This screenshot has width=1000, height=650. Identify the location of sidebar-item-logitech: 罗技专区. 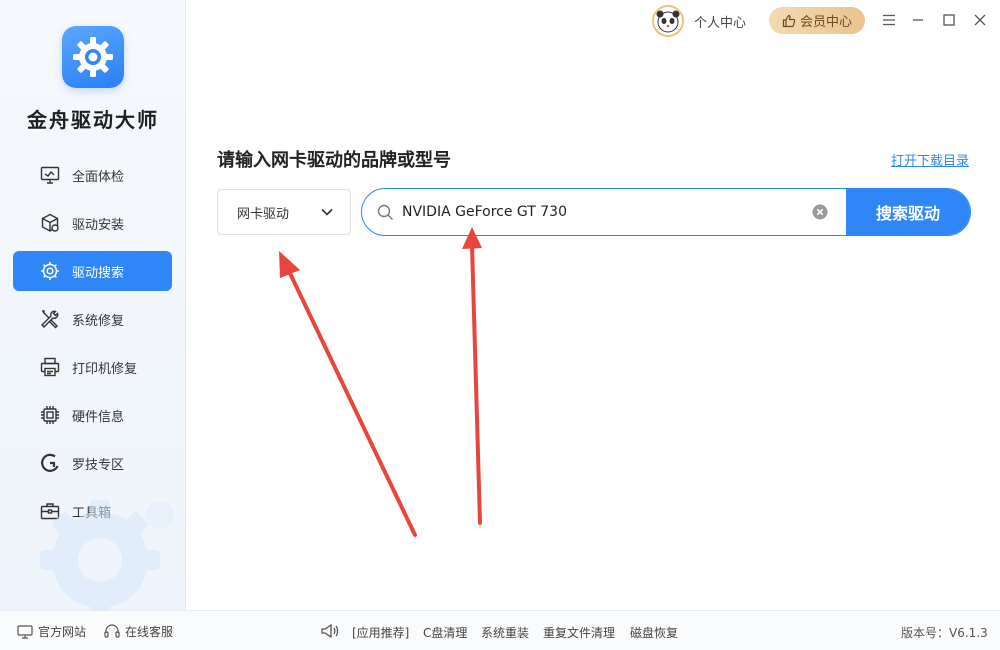
(92, 463).